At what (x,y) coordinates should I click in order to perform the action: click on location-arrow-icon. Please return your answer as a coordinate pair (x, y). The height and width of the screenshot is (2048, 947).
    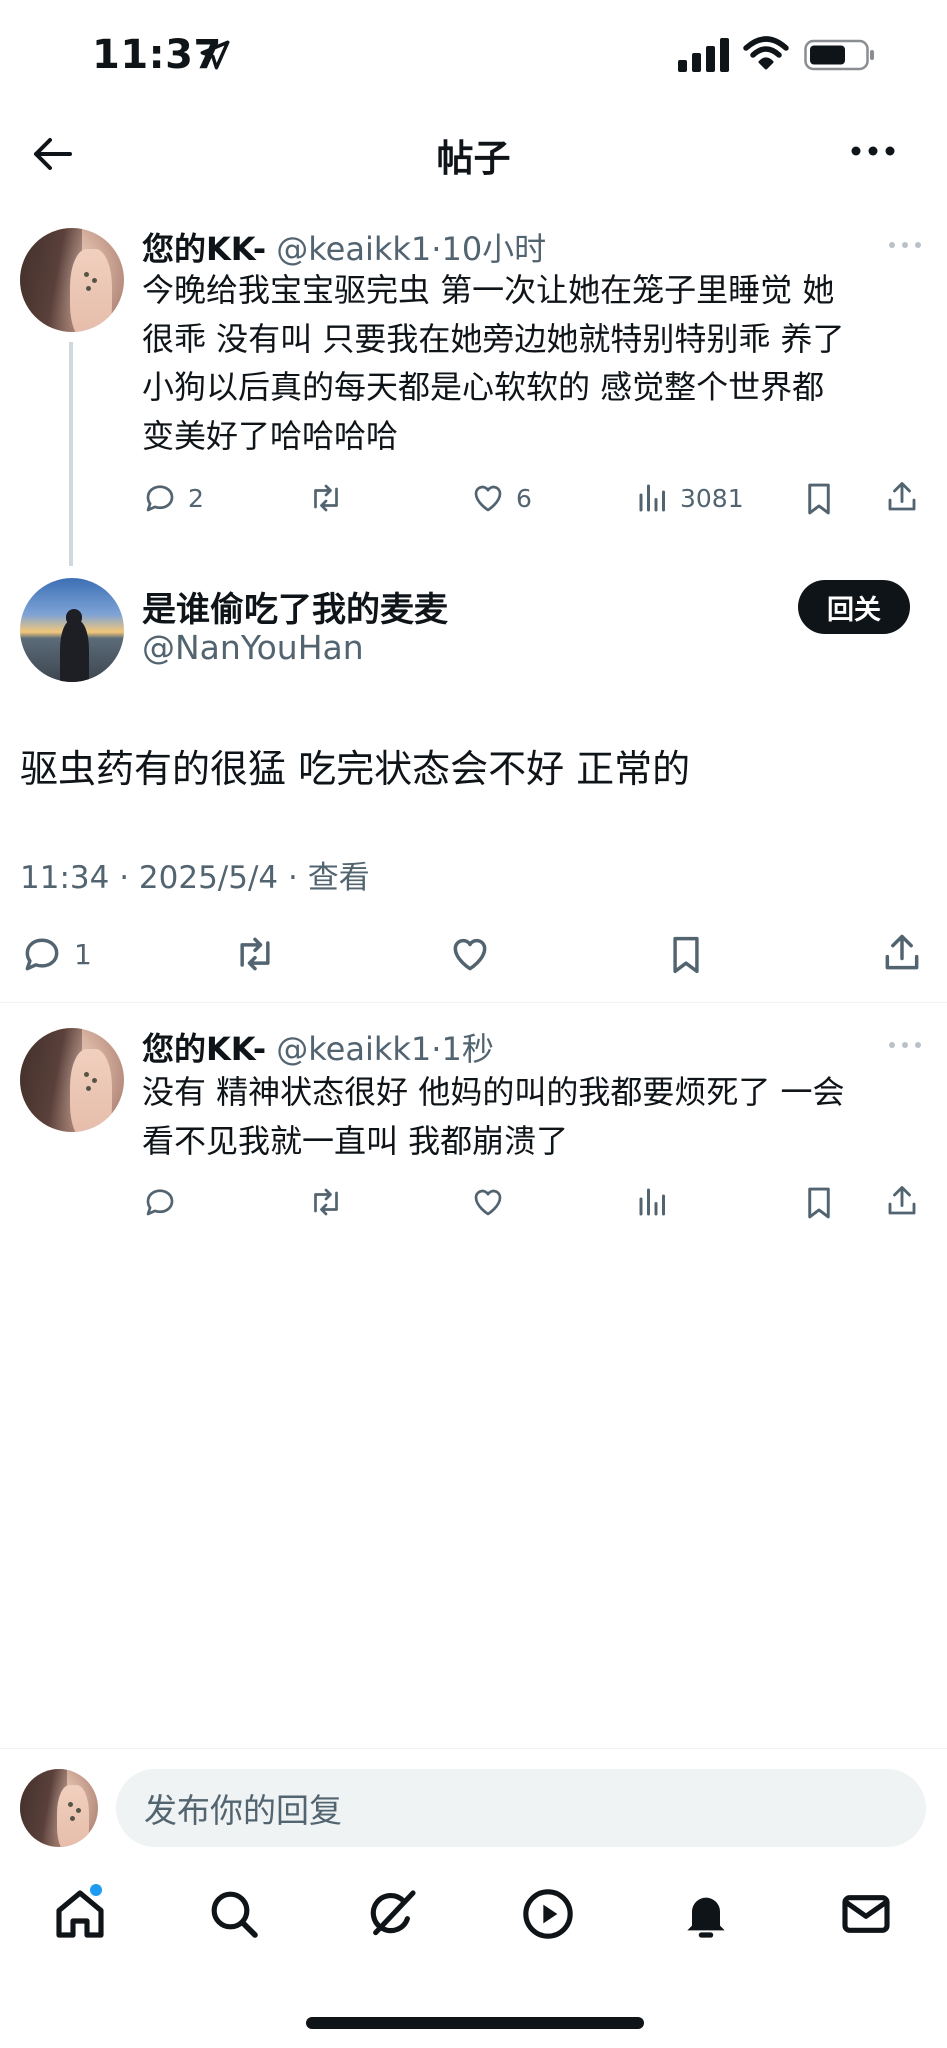
    Looking at the image, I should click on (215, 55).